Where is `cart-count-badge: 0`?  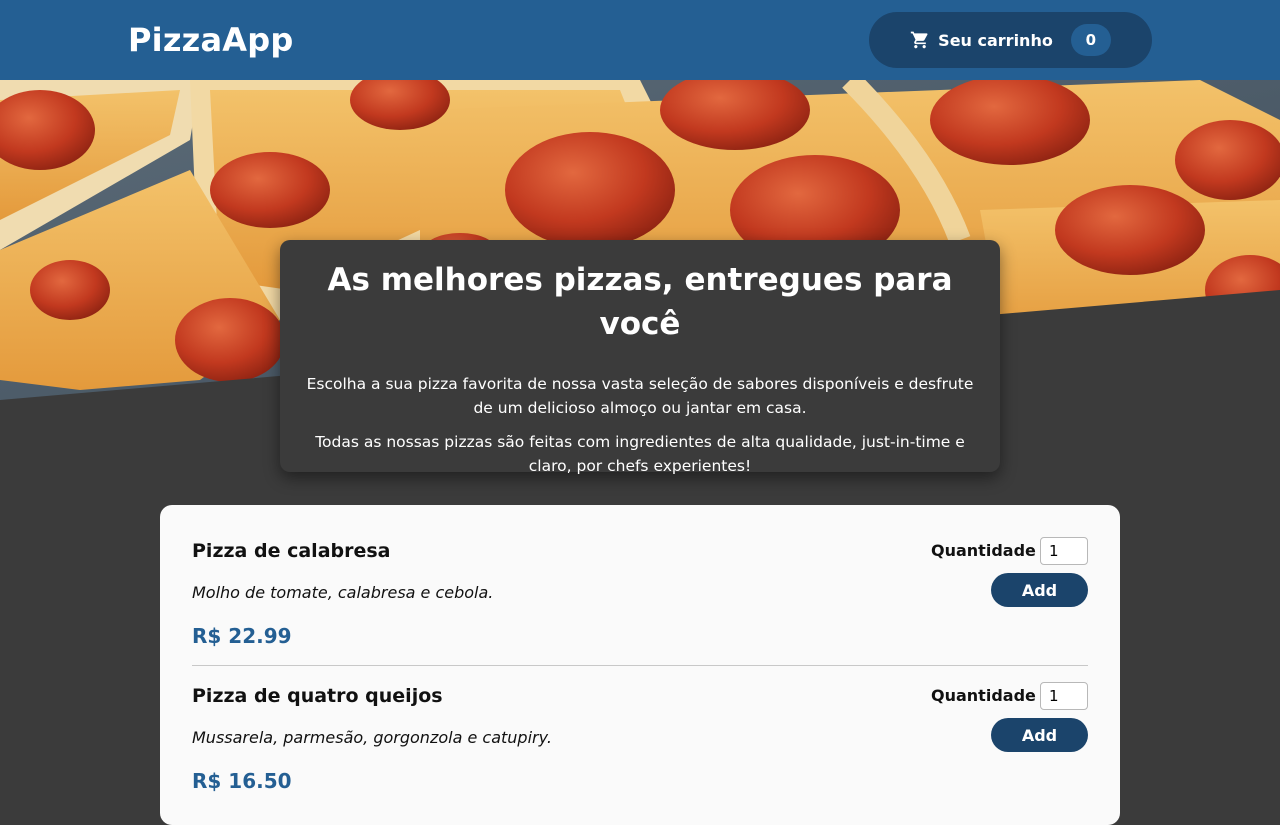 cart-count-badge: 0 is located at coordinates (1090, 40).